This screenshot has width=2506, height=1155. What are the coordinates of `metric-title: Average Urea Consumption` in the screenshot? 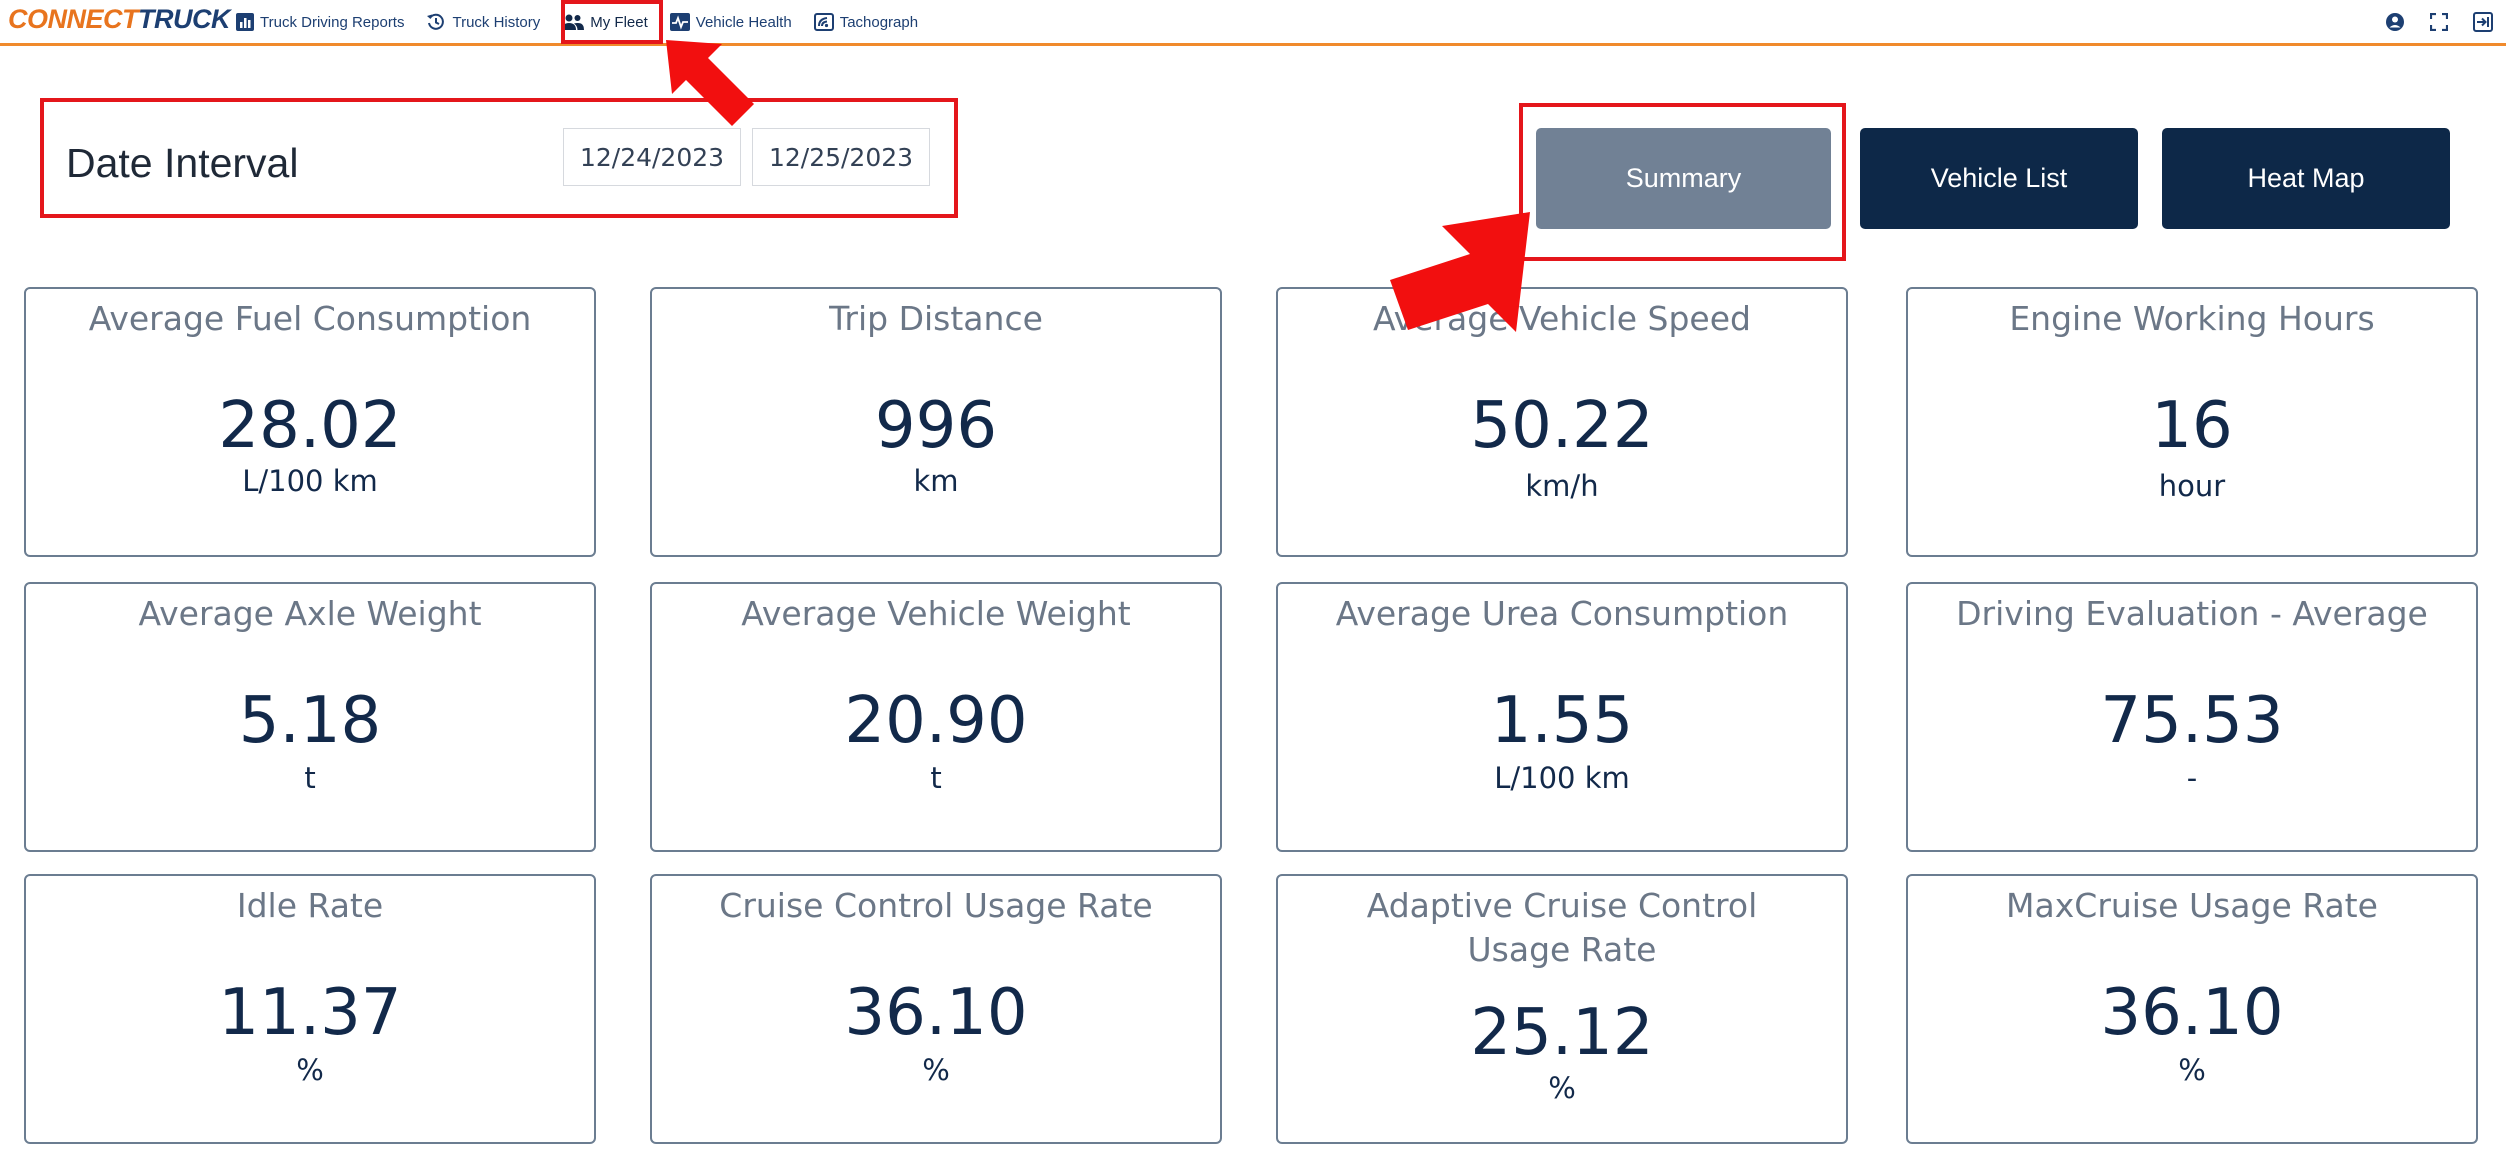 It's located at (1562, 613).